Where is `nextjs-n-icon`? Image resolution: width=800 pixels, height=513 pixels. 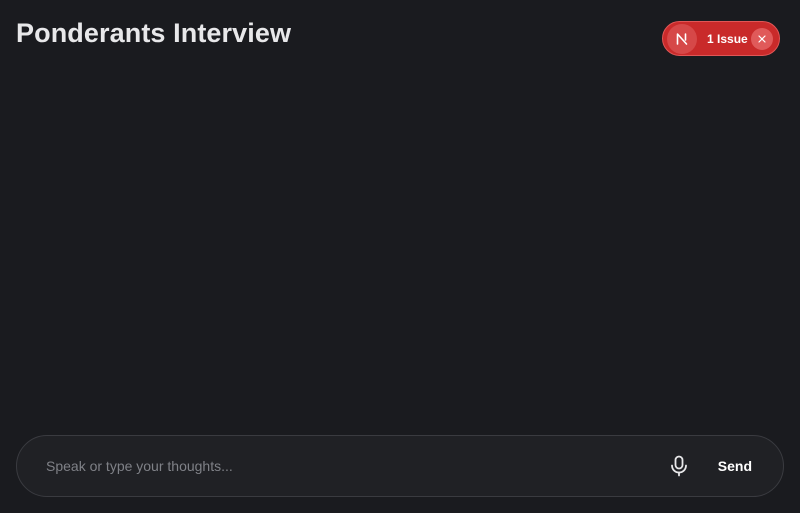 nextjs-n-icon is located at coordinates (682, 38).